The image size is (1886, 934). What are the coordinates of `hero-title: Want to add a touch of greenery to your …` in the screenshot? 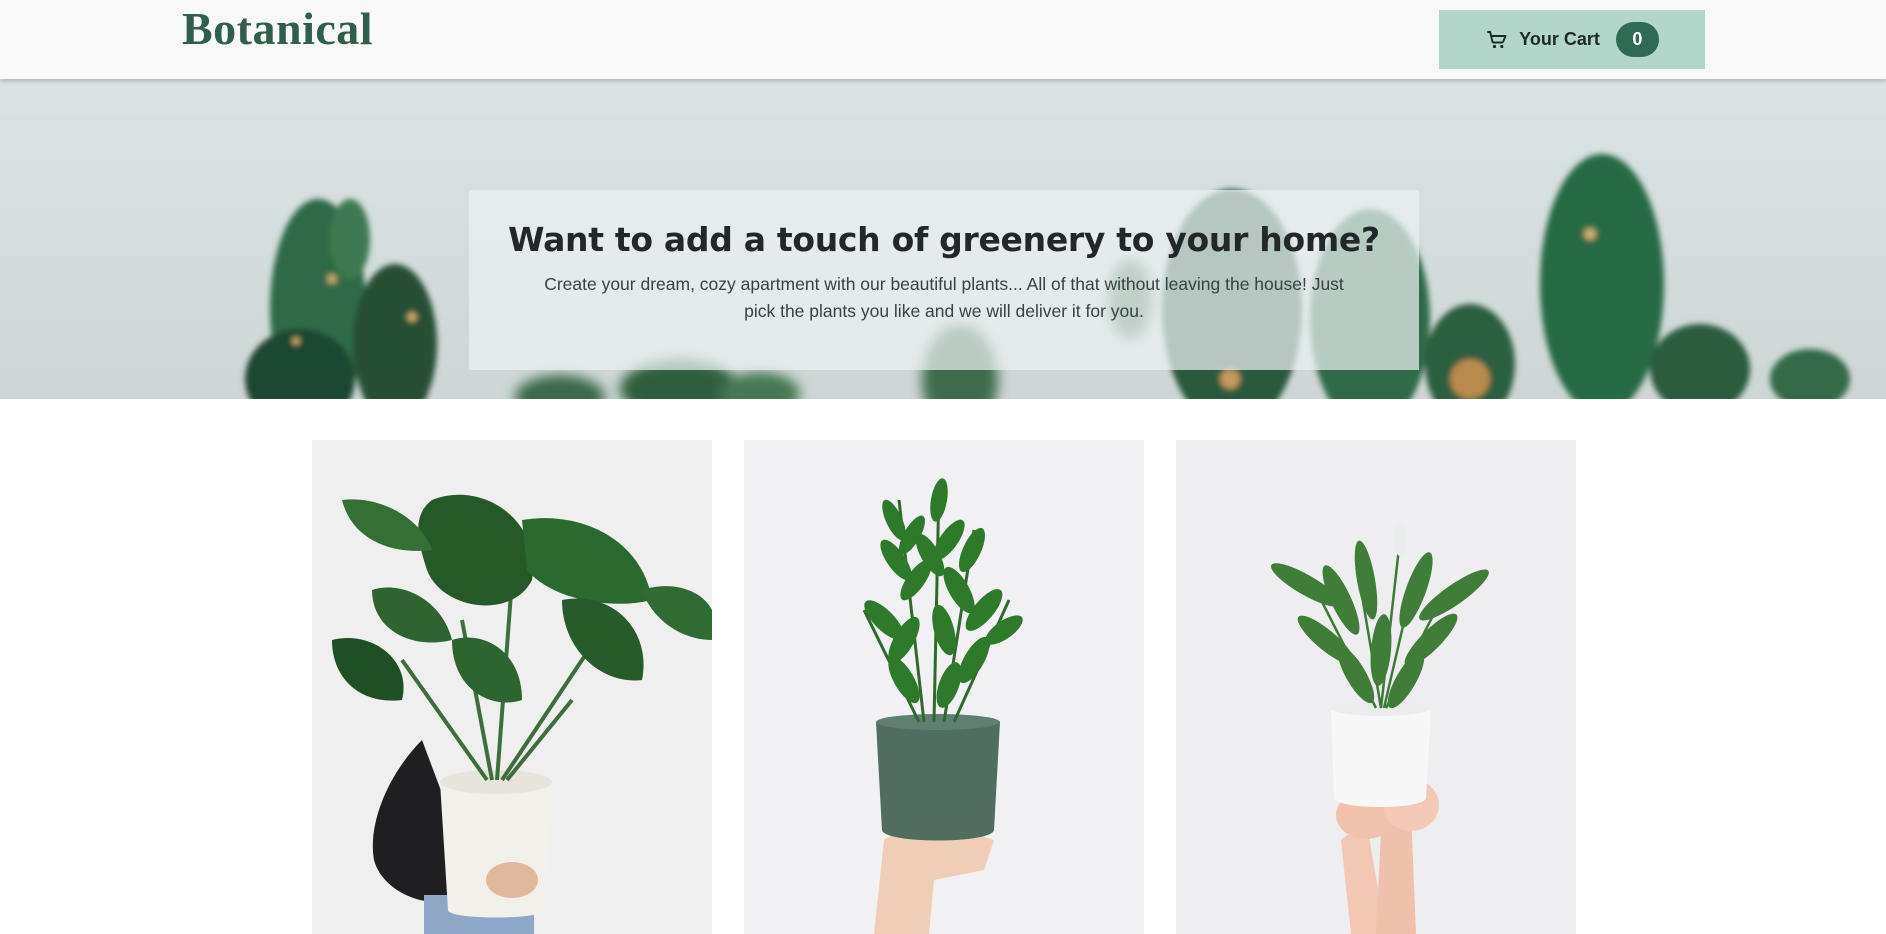 It's located at (944, 239).